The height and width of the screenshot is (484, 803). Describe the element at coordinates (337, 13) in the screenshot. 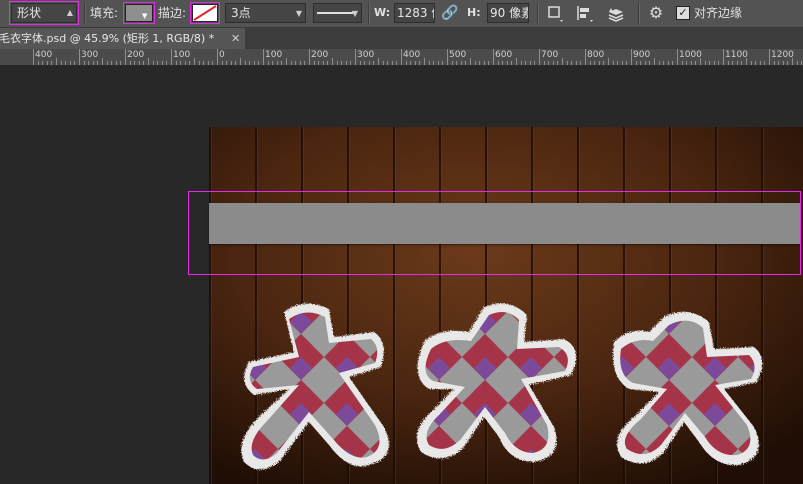

I see `stroke-style-dropdown: ▼` at that location.